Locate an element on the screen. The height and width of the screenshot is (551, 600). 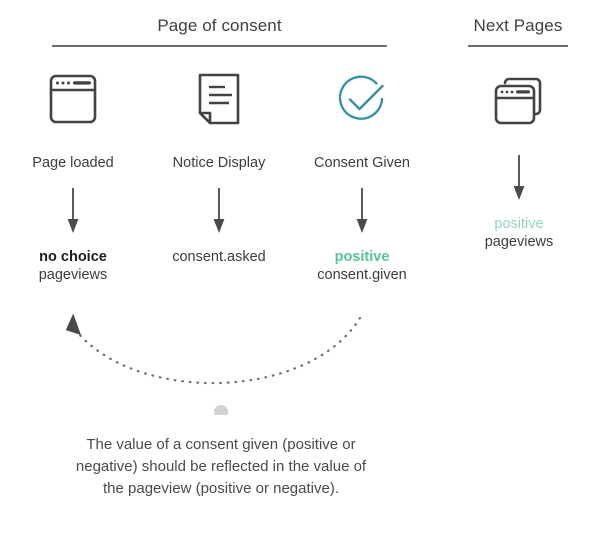
value-block: no choice pageviews is located at coordinates (74, 266).